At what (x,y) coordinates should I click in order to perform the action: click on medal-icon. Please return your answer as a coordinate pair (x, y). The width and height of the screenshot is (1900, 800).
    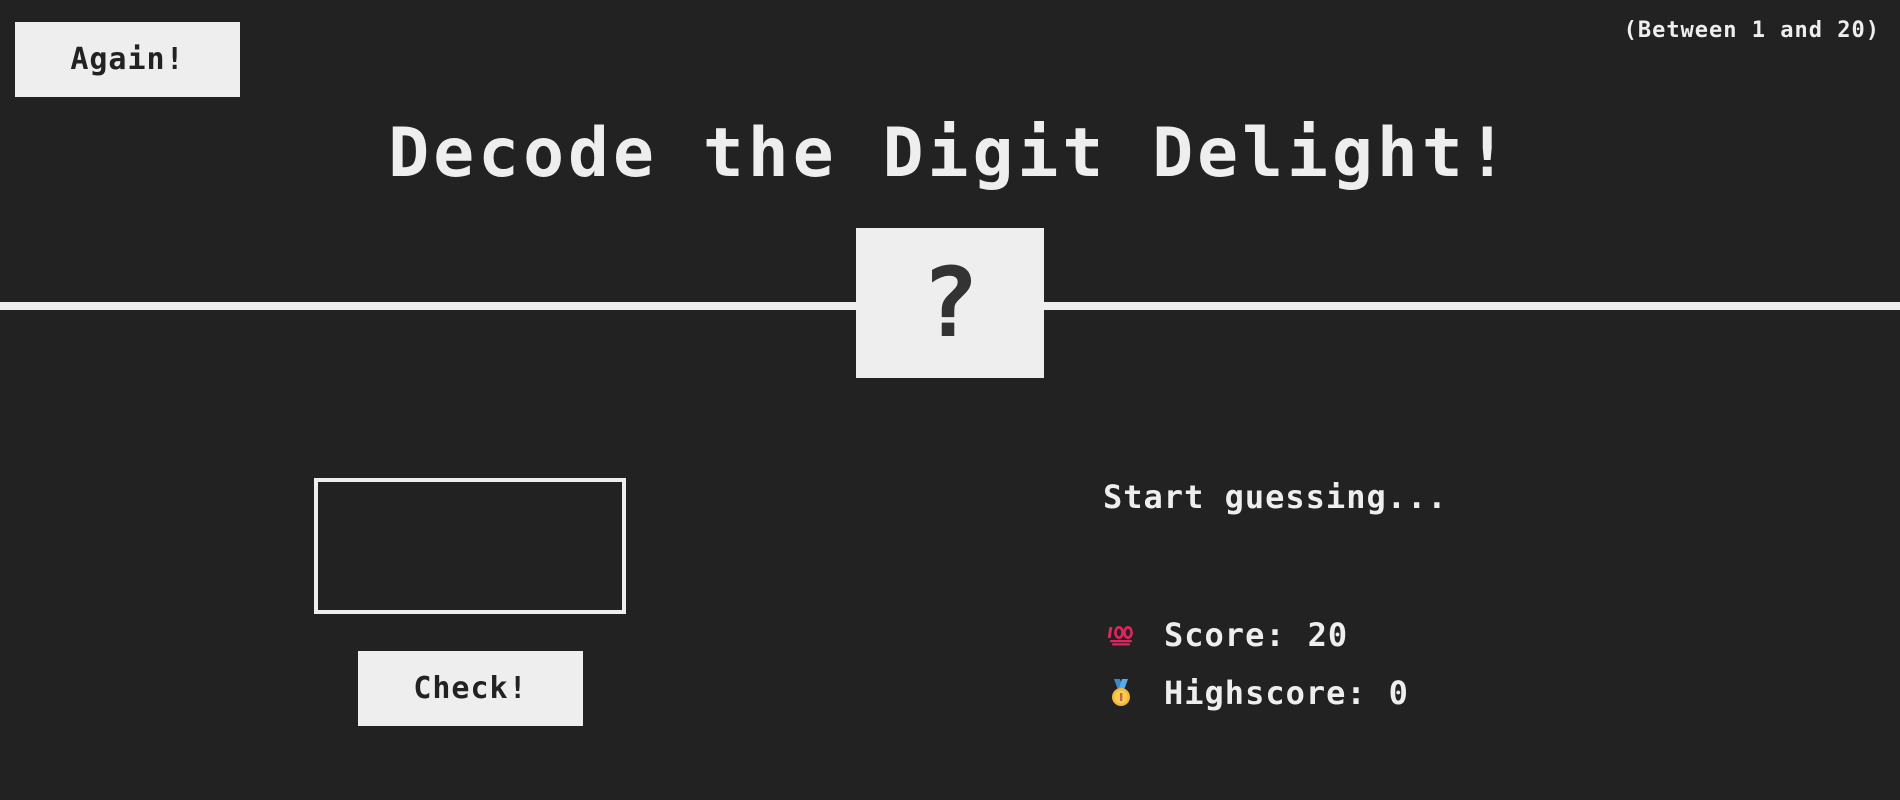
    Looking at the image, I should click on (1121, 693).